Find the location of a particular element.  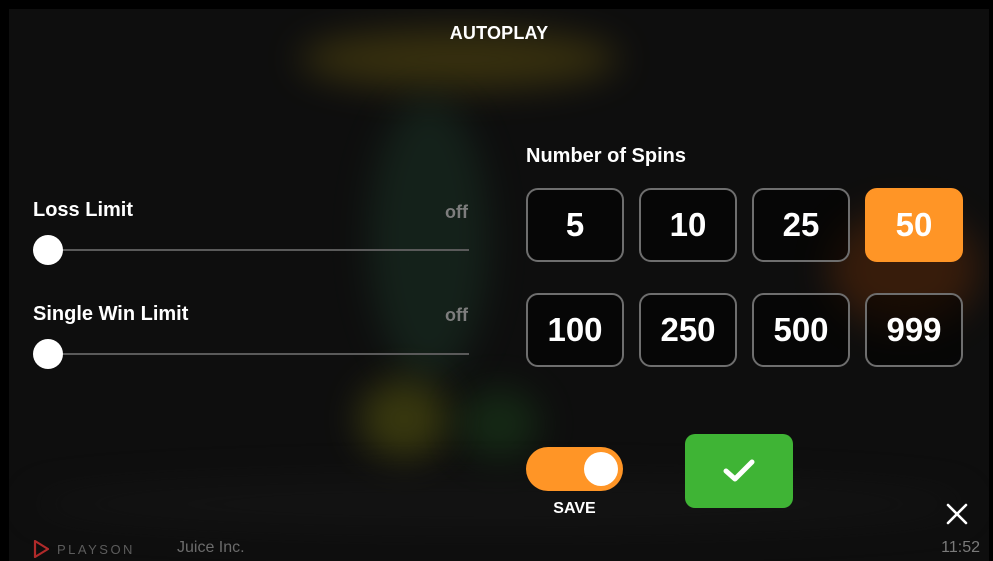

spin-option-button: 100 is located at coordinates (575, 330).